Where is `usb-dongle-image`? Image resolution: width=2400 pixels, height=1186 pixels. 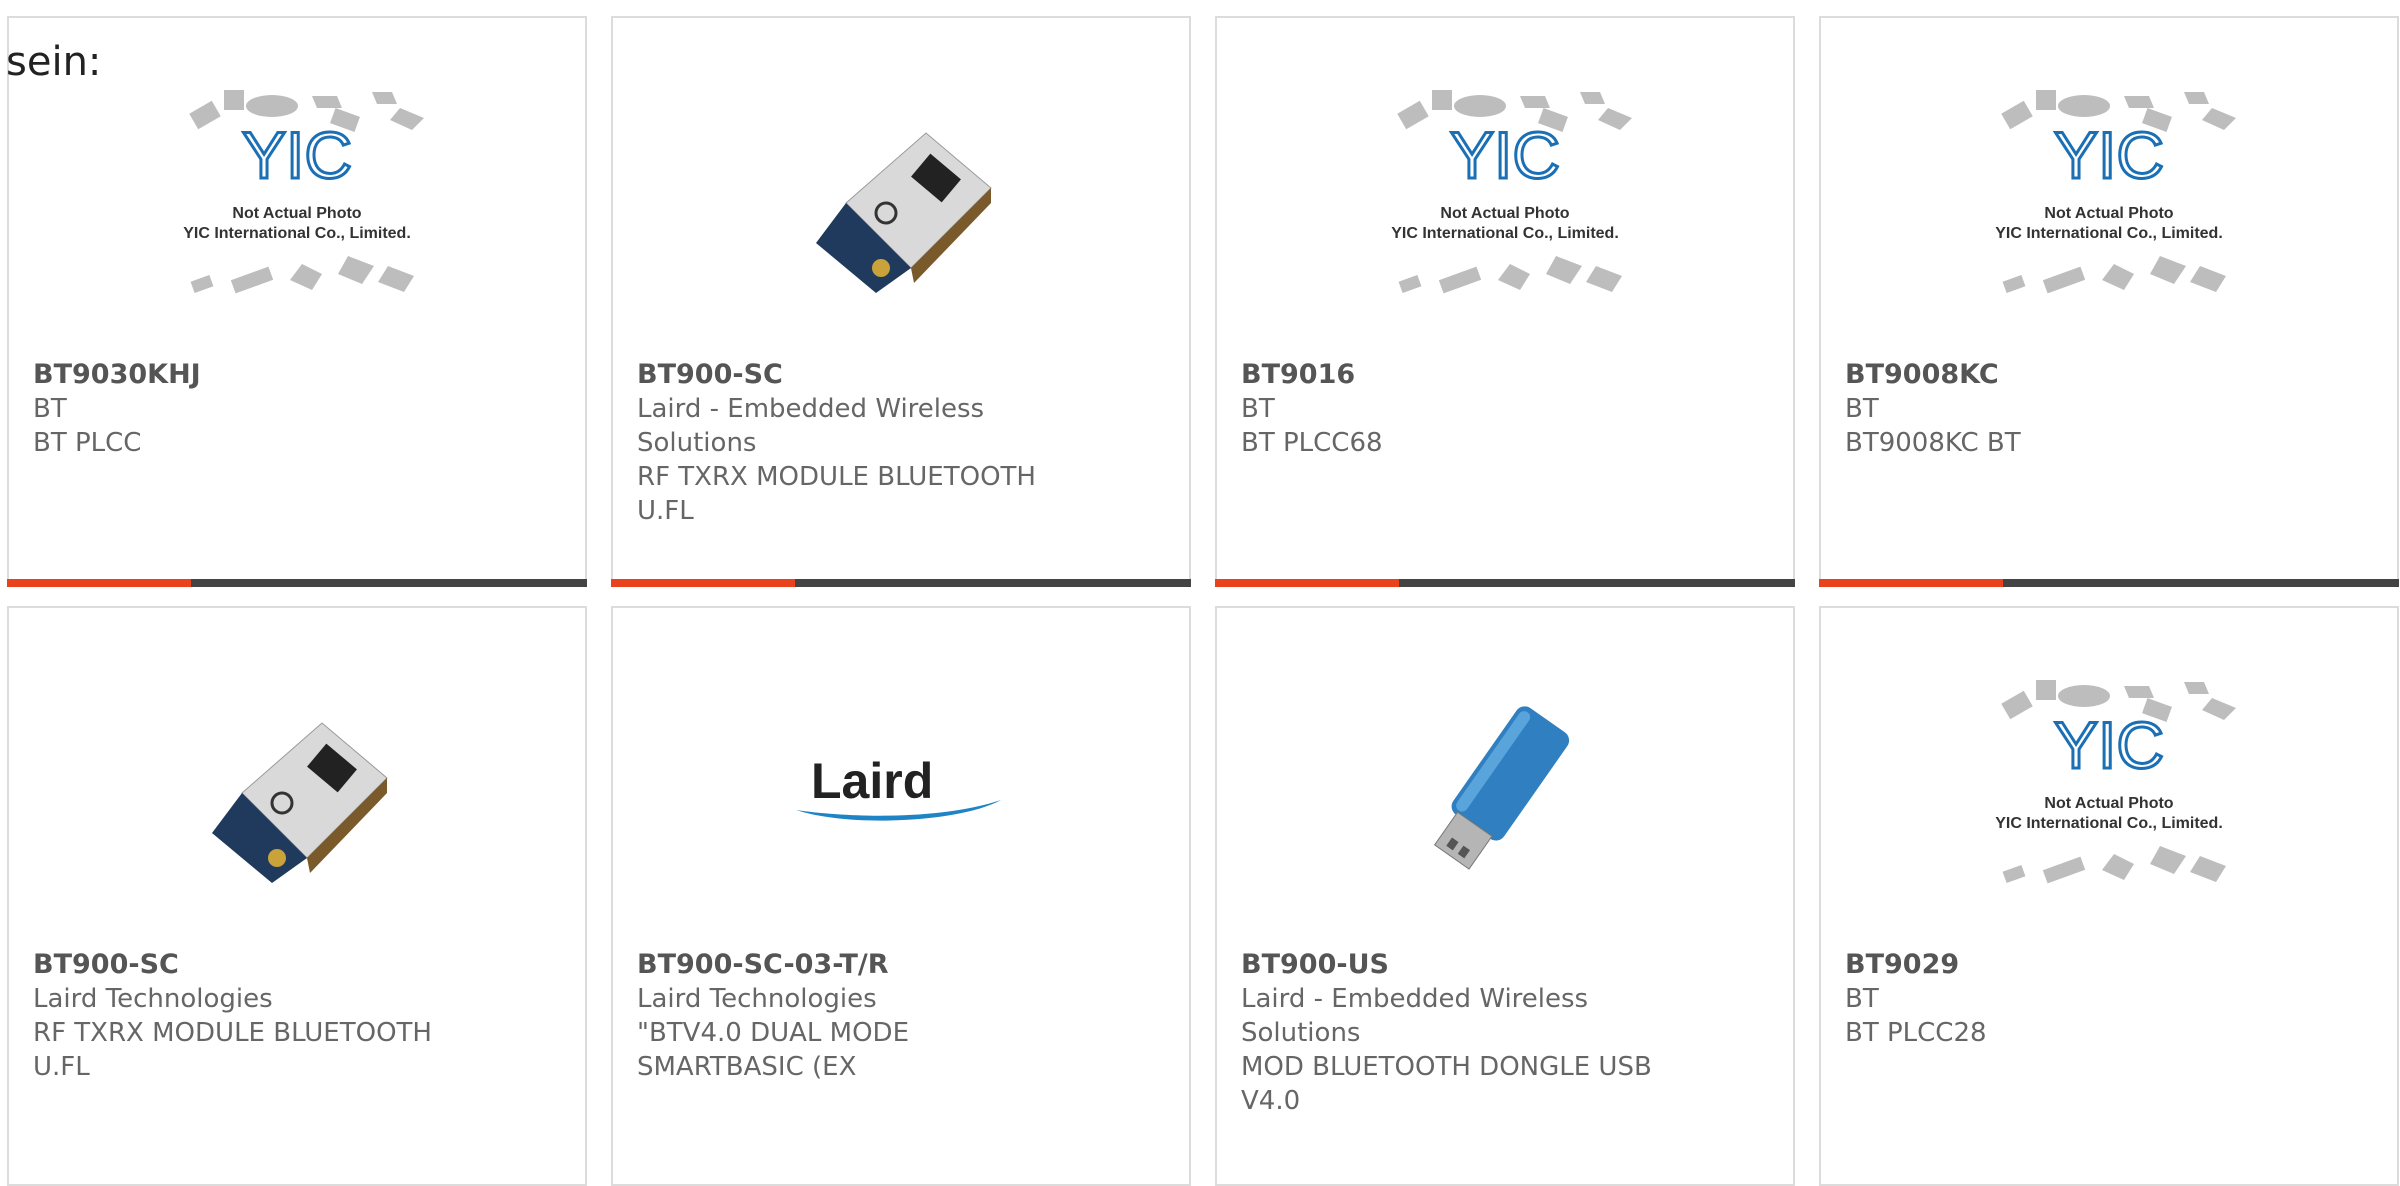 usb-dongle-image is located at coordinates (1501, 788).